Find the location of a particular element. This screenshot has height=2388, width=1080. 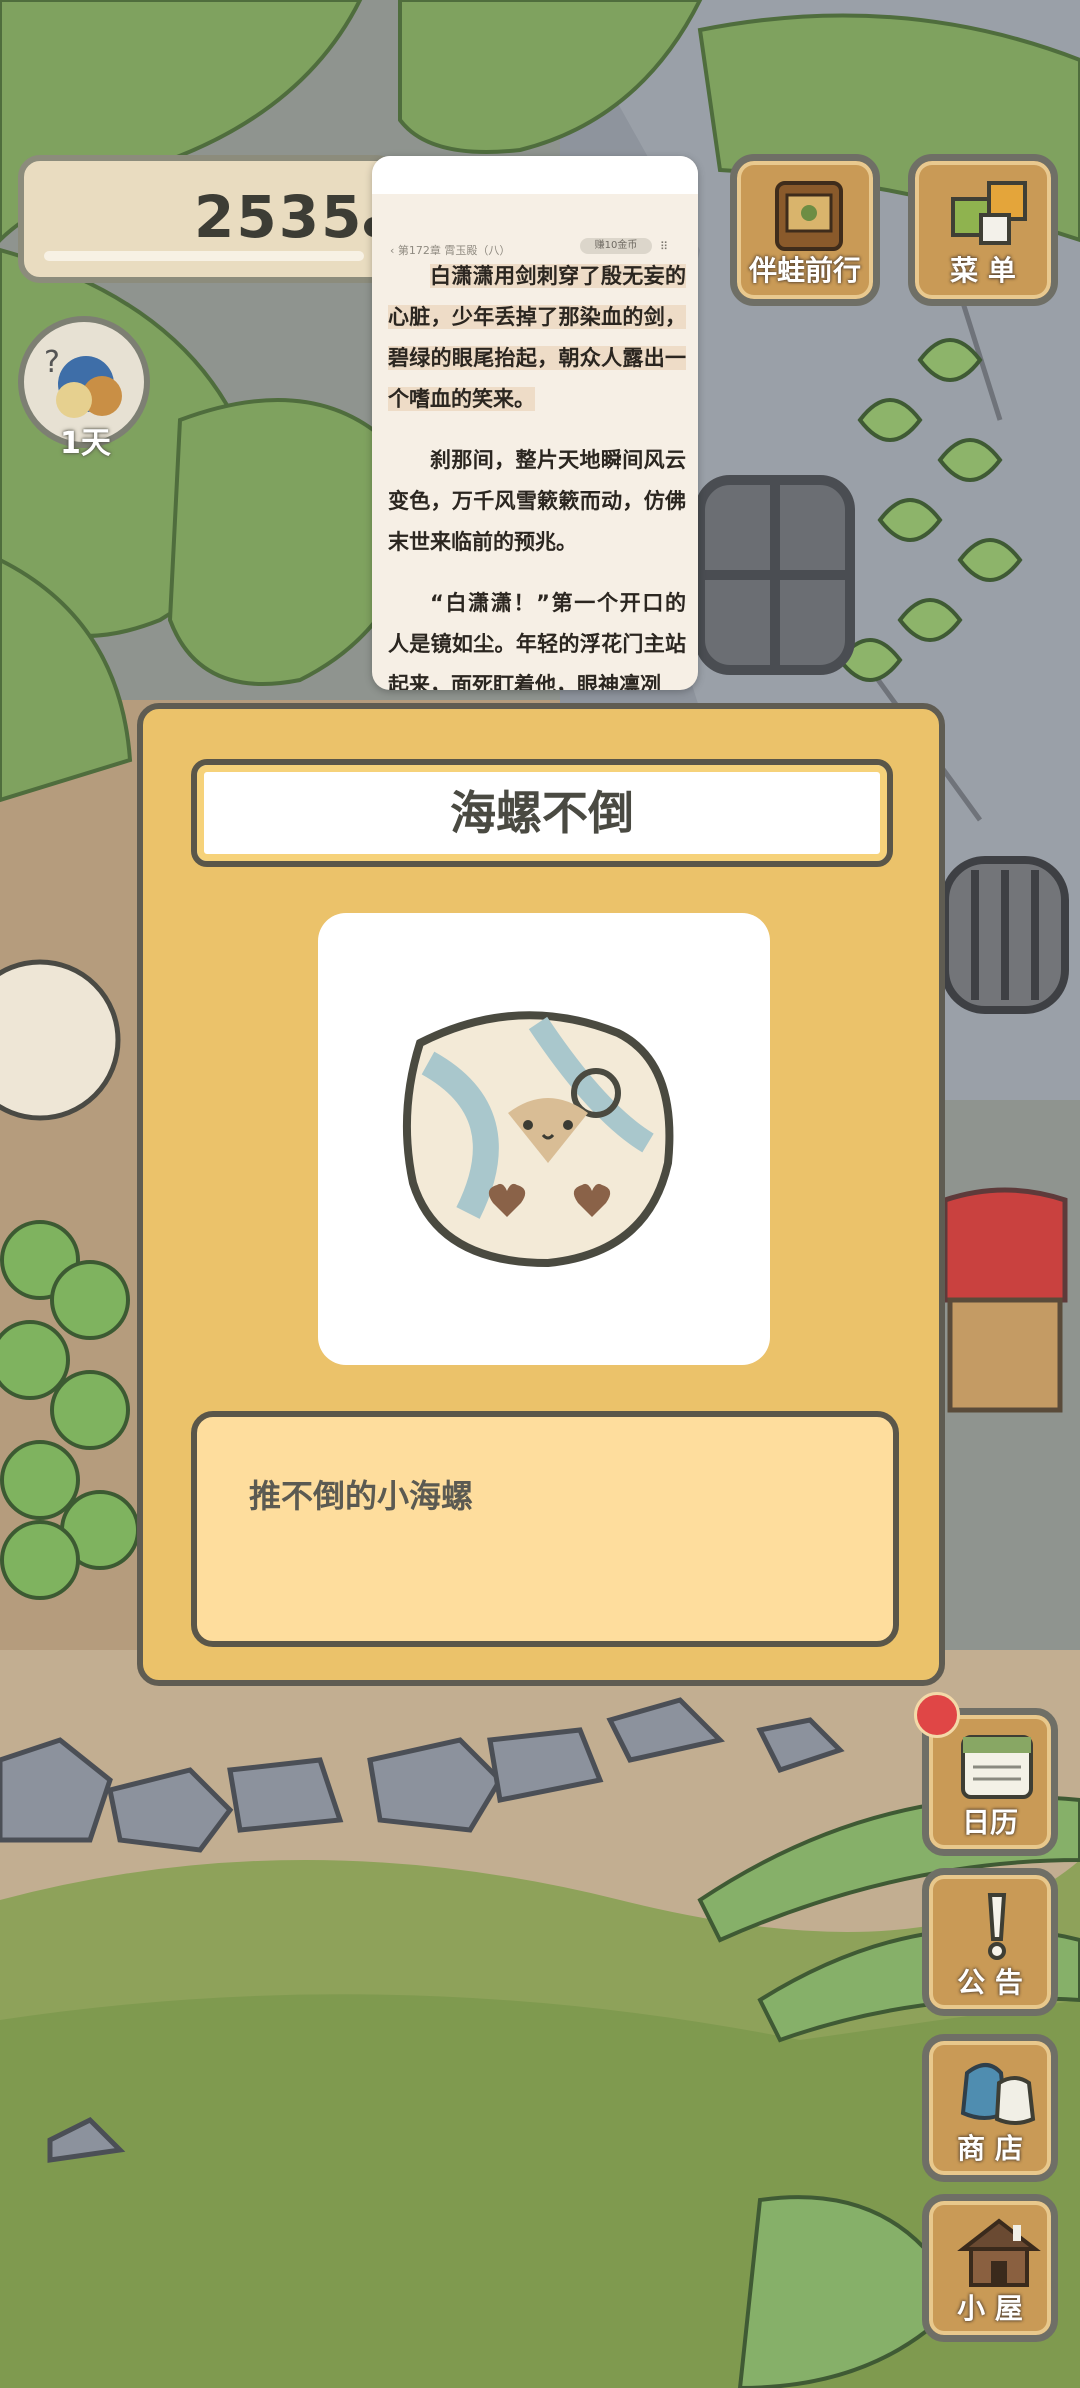

coin-reward-badge: 赚10金币 is located at coordinates (616, 246).